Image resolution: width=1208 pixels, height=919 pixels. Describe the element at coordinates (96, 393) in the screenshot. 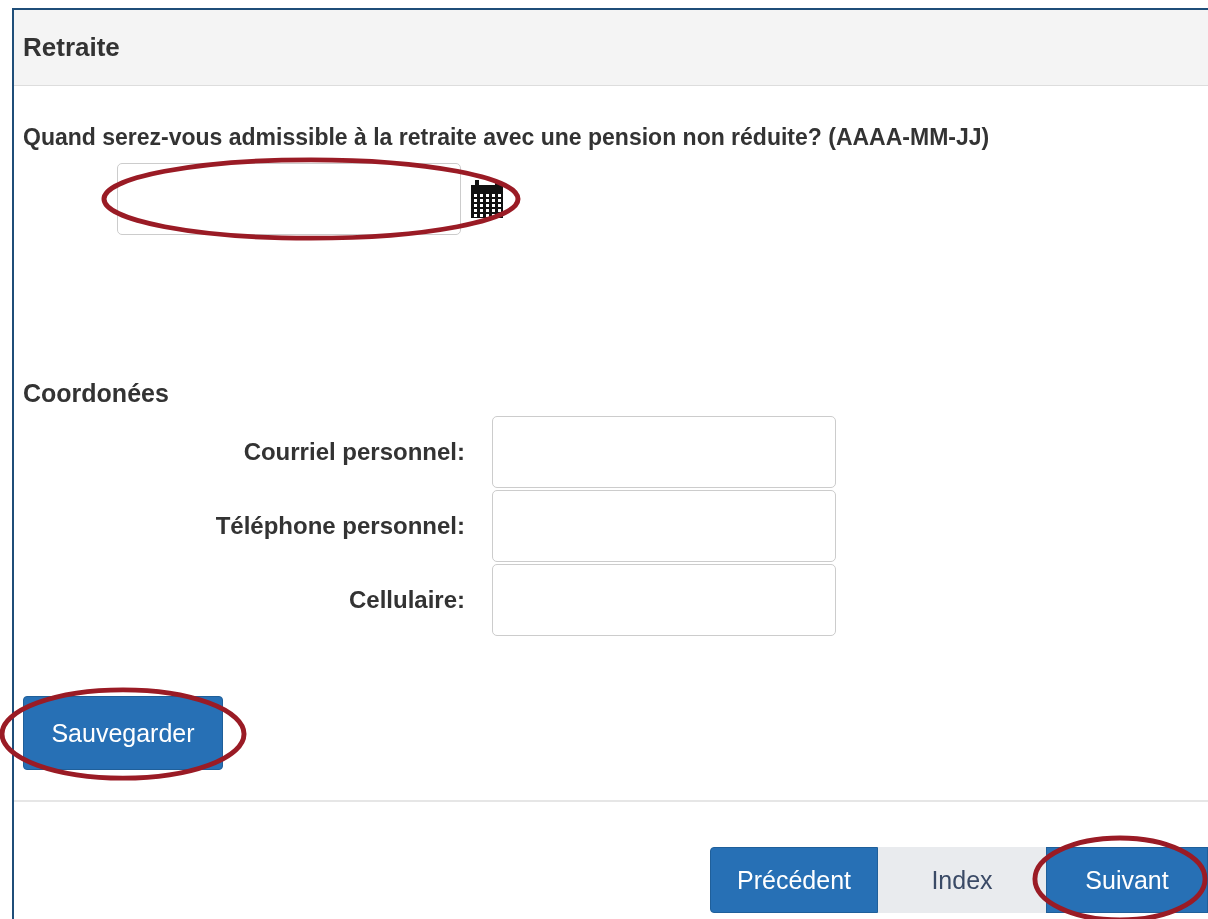

I see `section-heading: Coordonées` at that location.